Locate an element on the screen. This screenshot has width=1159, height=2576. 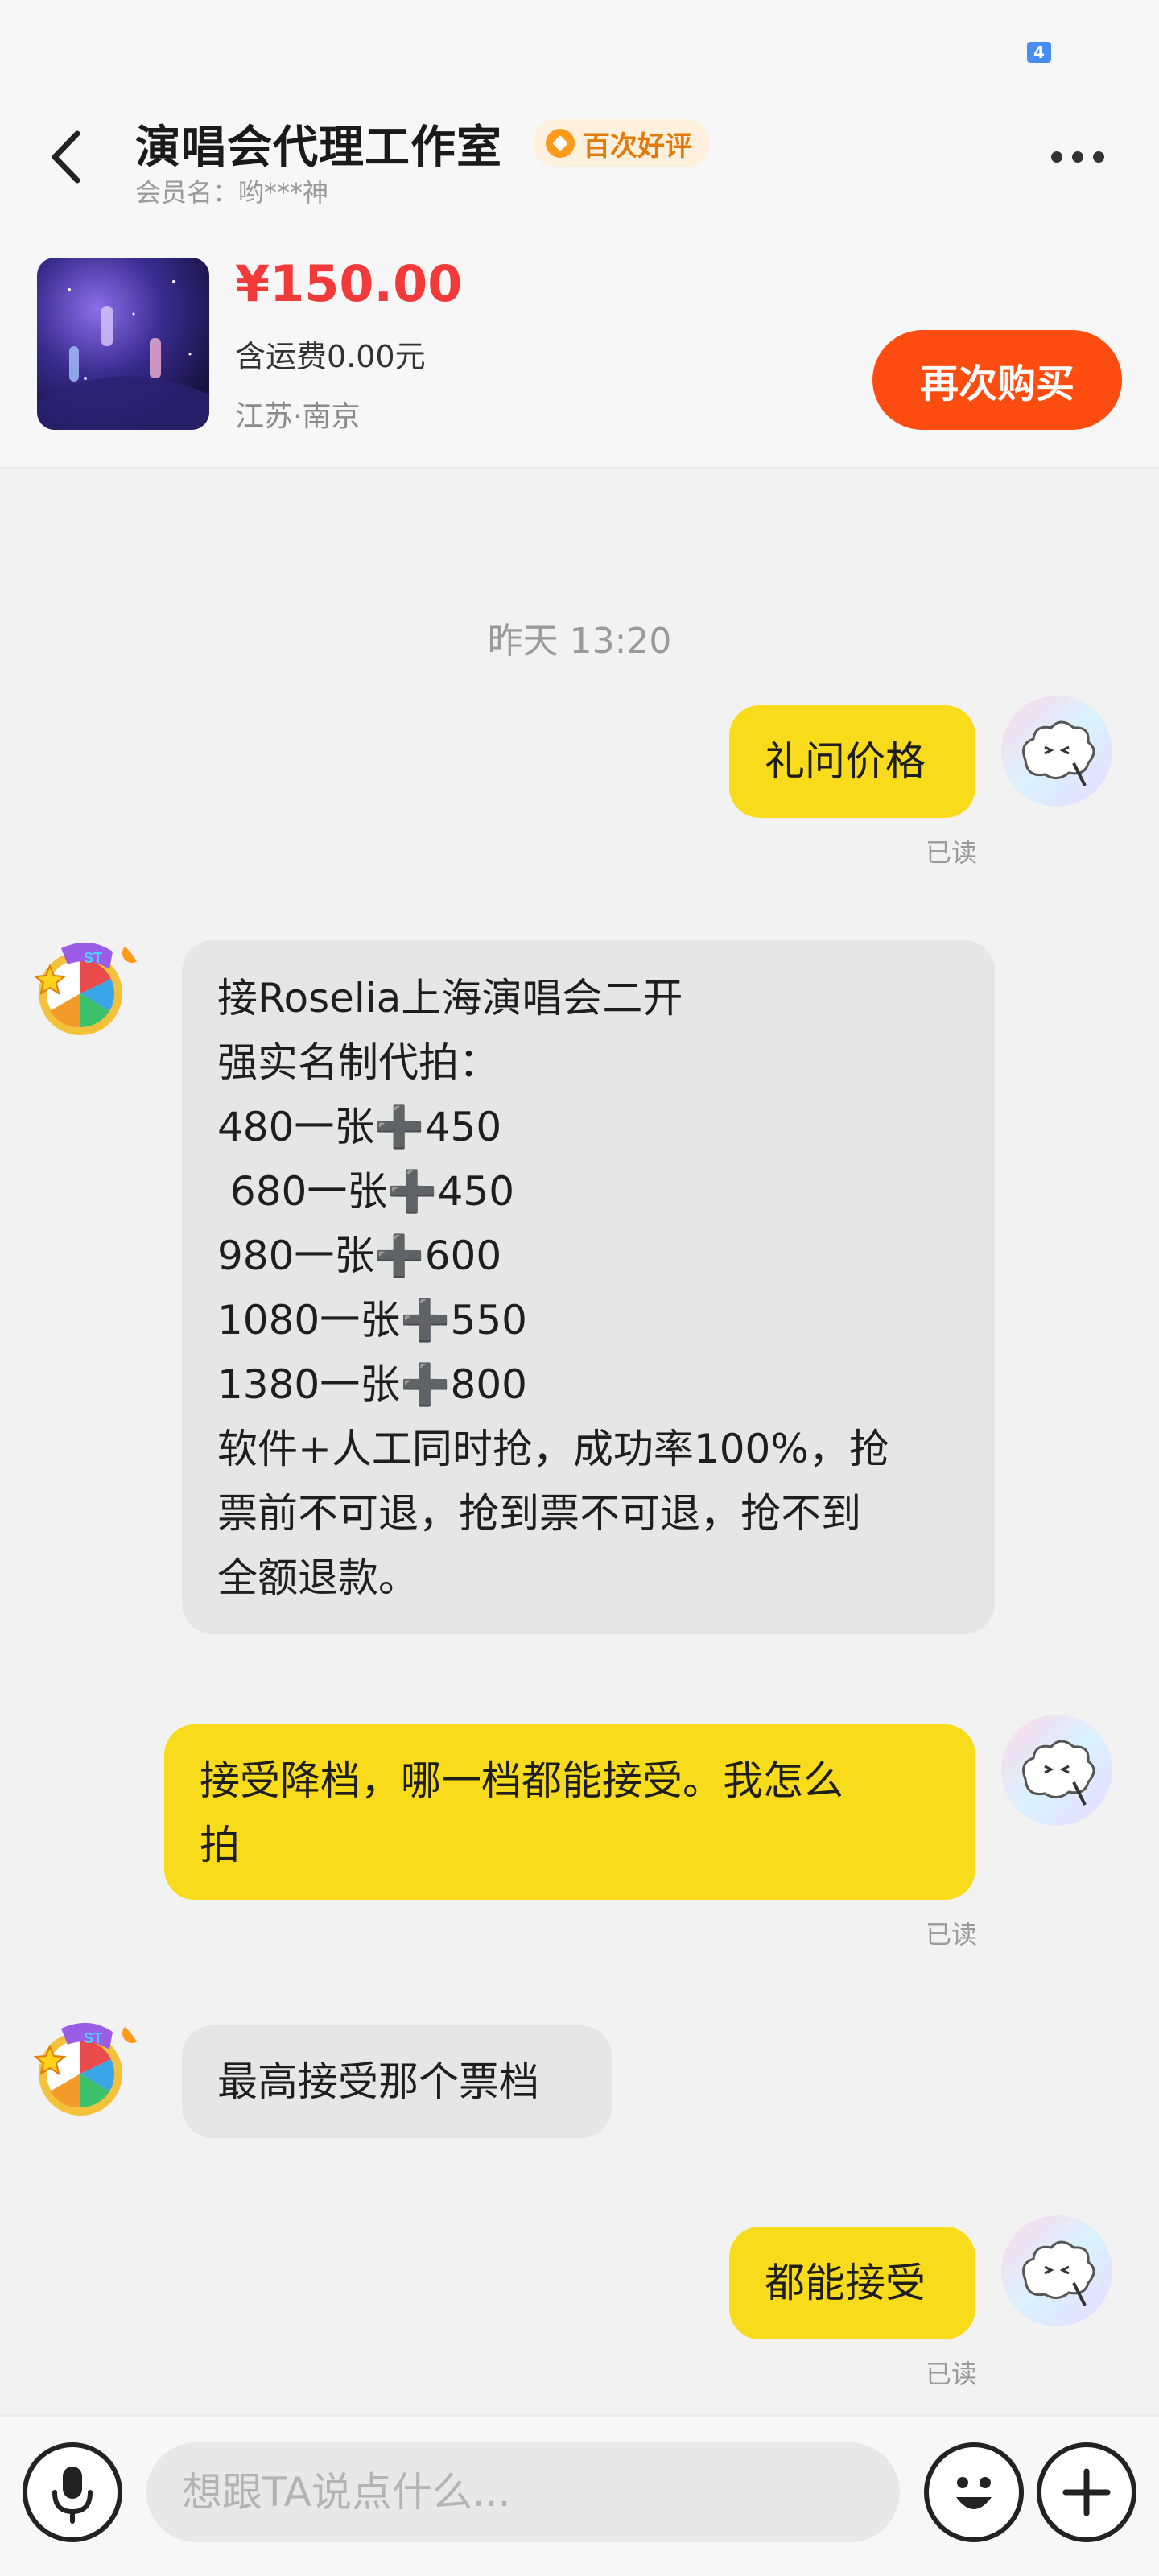
message-text: 接受降档，哪一档都能接受。我怎么 is located at coordinates (521, 1780).